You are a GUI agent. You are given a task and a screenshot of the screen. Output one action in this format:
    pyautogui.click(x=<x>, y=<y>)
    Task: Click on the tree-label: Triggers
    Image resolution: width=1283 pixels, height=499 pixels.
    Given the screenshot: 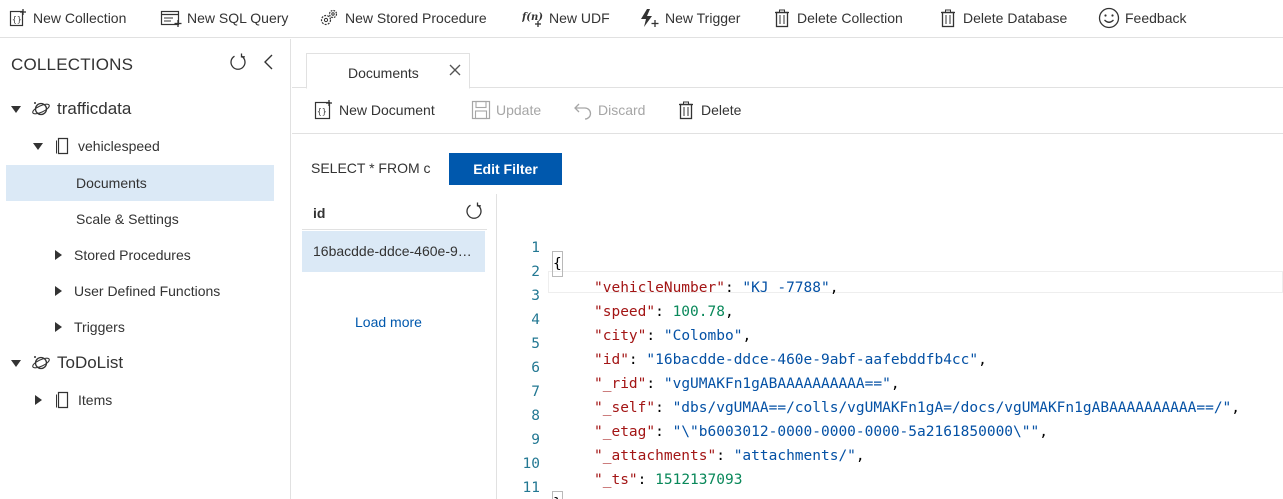 What is the action you would take?
    pyautogui.click(x=99, y=327)
    